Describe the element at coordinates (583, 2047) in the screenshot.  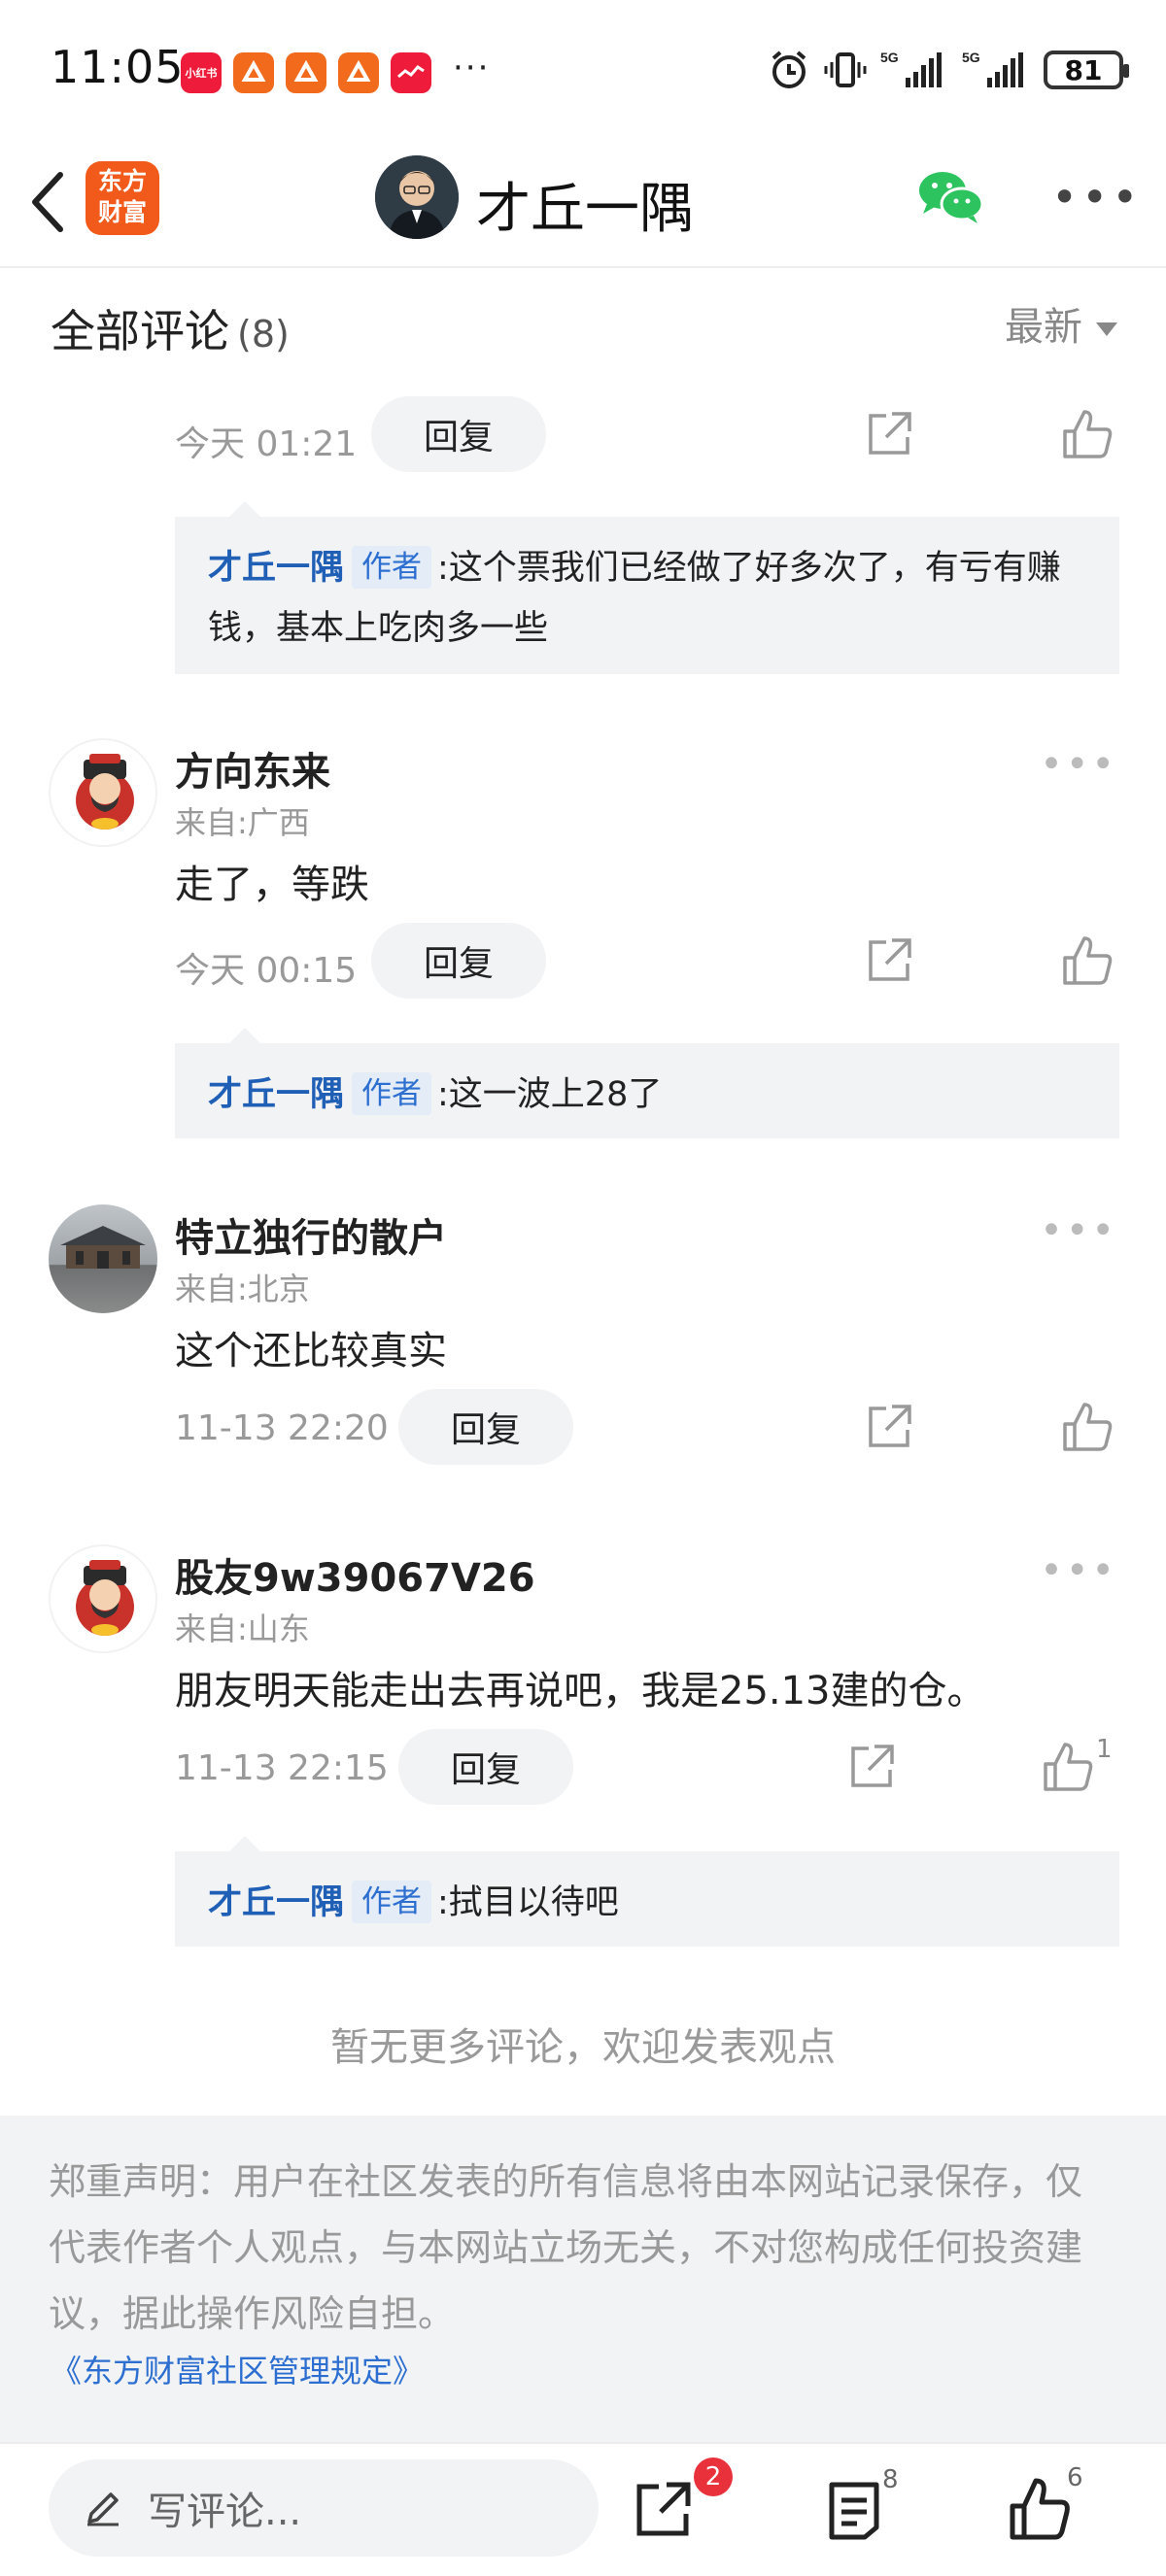
I see `no-more-comments: 暂无更多评论，欢迎发表观点` at that location.